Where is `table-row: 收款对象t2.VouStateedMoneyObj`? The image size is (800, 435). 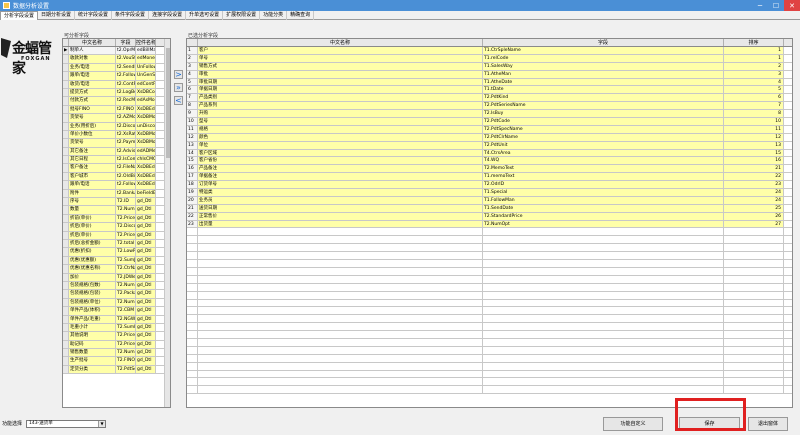
table-row: 收款对象t2.VouStateedMoneyObj is located at coordinates (116, 59).